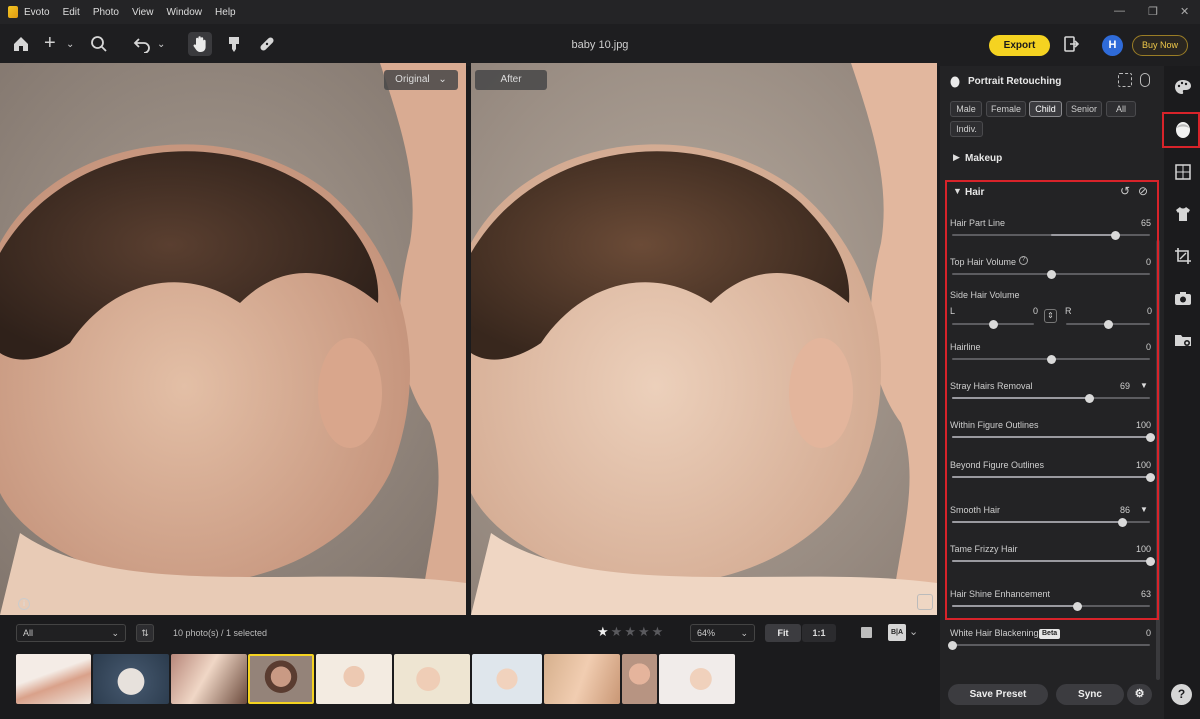 The image size is (1200, 719). I want to click on palette-icon, so click(1183, 87).